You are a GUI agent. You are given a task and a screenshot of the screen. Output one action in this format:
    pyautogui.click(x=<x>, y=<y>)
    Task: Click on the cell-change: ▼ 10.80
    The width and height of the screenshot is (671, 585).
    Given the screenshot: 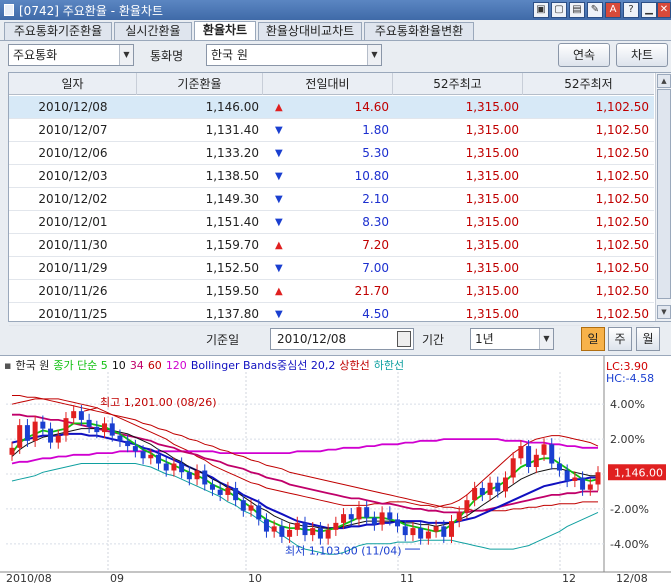 What is the action you would take?
    pyautogui.click(x=328, y=176)
    